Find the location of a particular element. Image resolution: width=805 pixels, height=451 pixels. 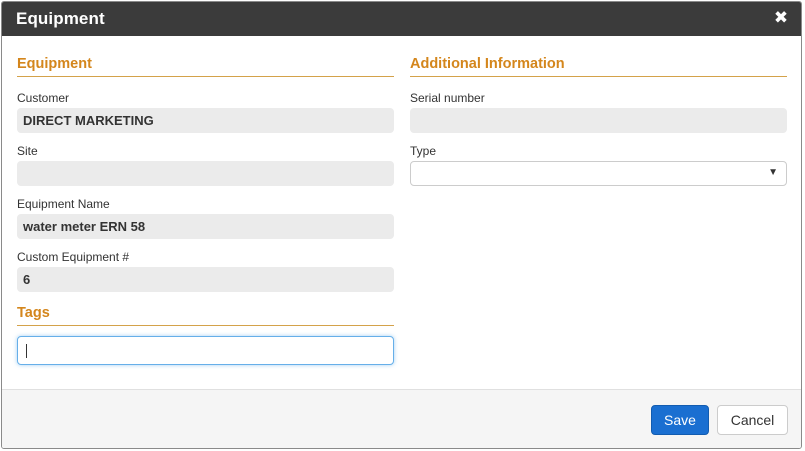

text-caret is located at coordinates (26, 351).